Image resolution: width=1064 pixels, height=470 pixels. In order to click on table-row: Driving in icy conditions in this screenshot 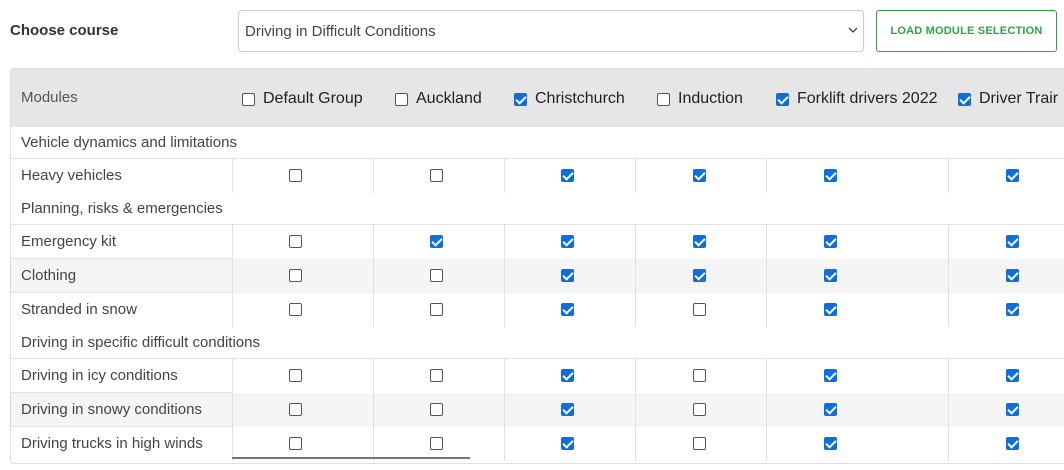, I will do `click(537, 376)`.